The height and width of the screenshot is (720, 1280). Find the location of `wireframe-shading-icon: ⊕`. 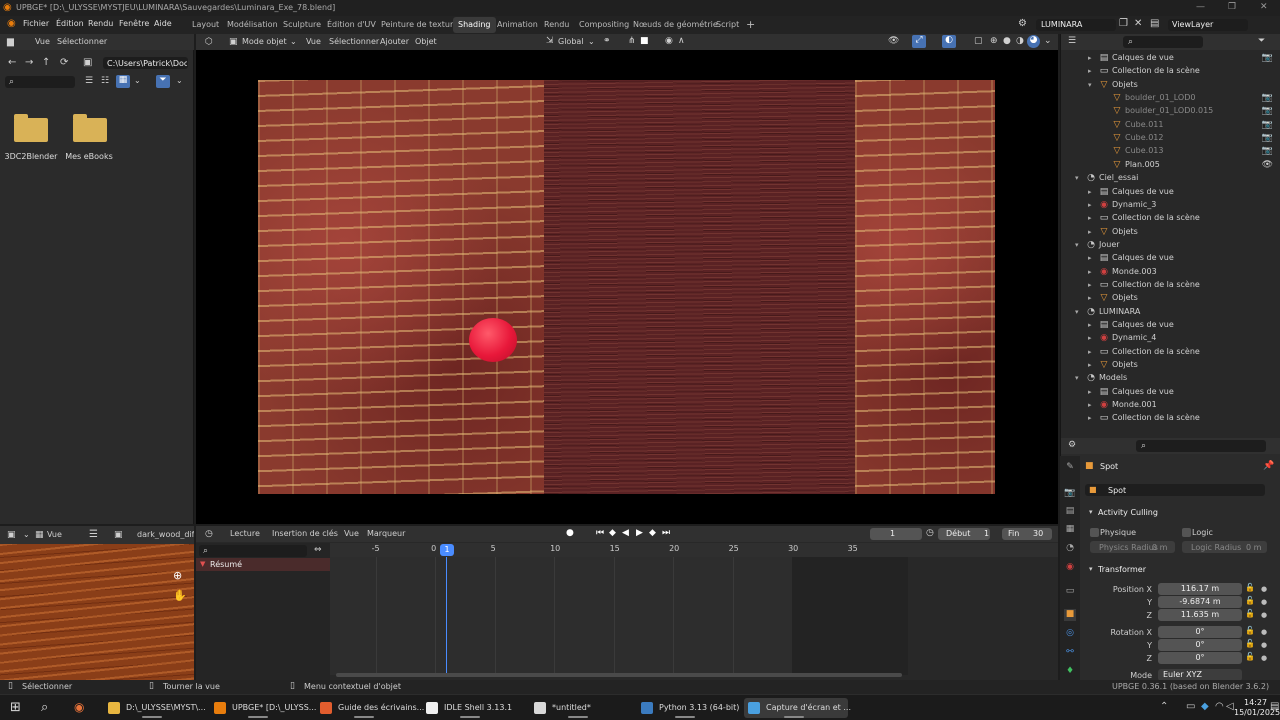

wireframe-shading-icon: ⊕ is located at coordinates (994, 41).